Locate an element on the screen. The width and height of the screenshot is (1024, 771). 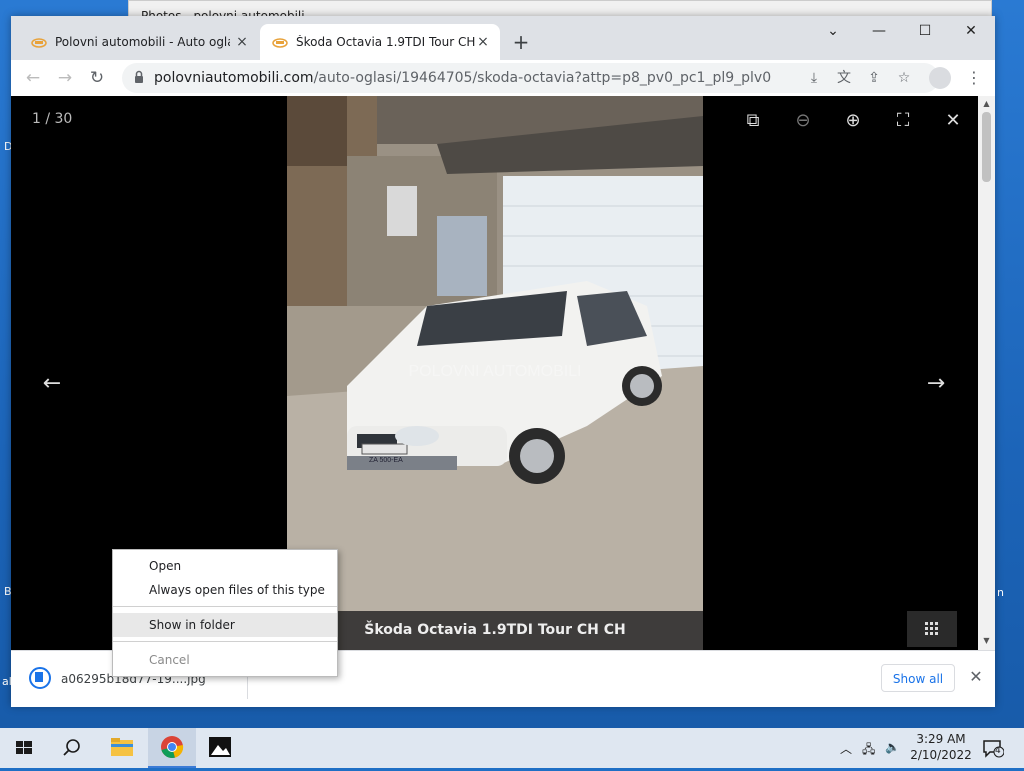
viewer-close-icon: ✕ is located at coordinates (953, 121).